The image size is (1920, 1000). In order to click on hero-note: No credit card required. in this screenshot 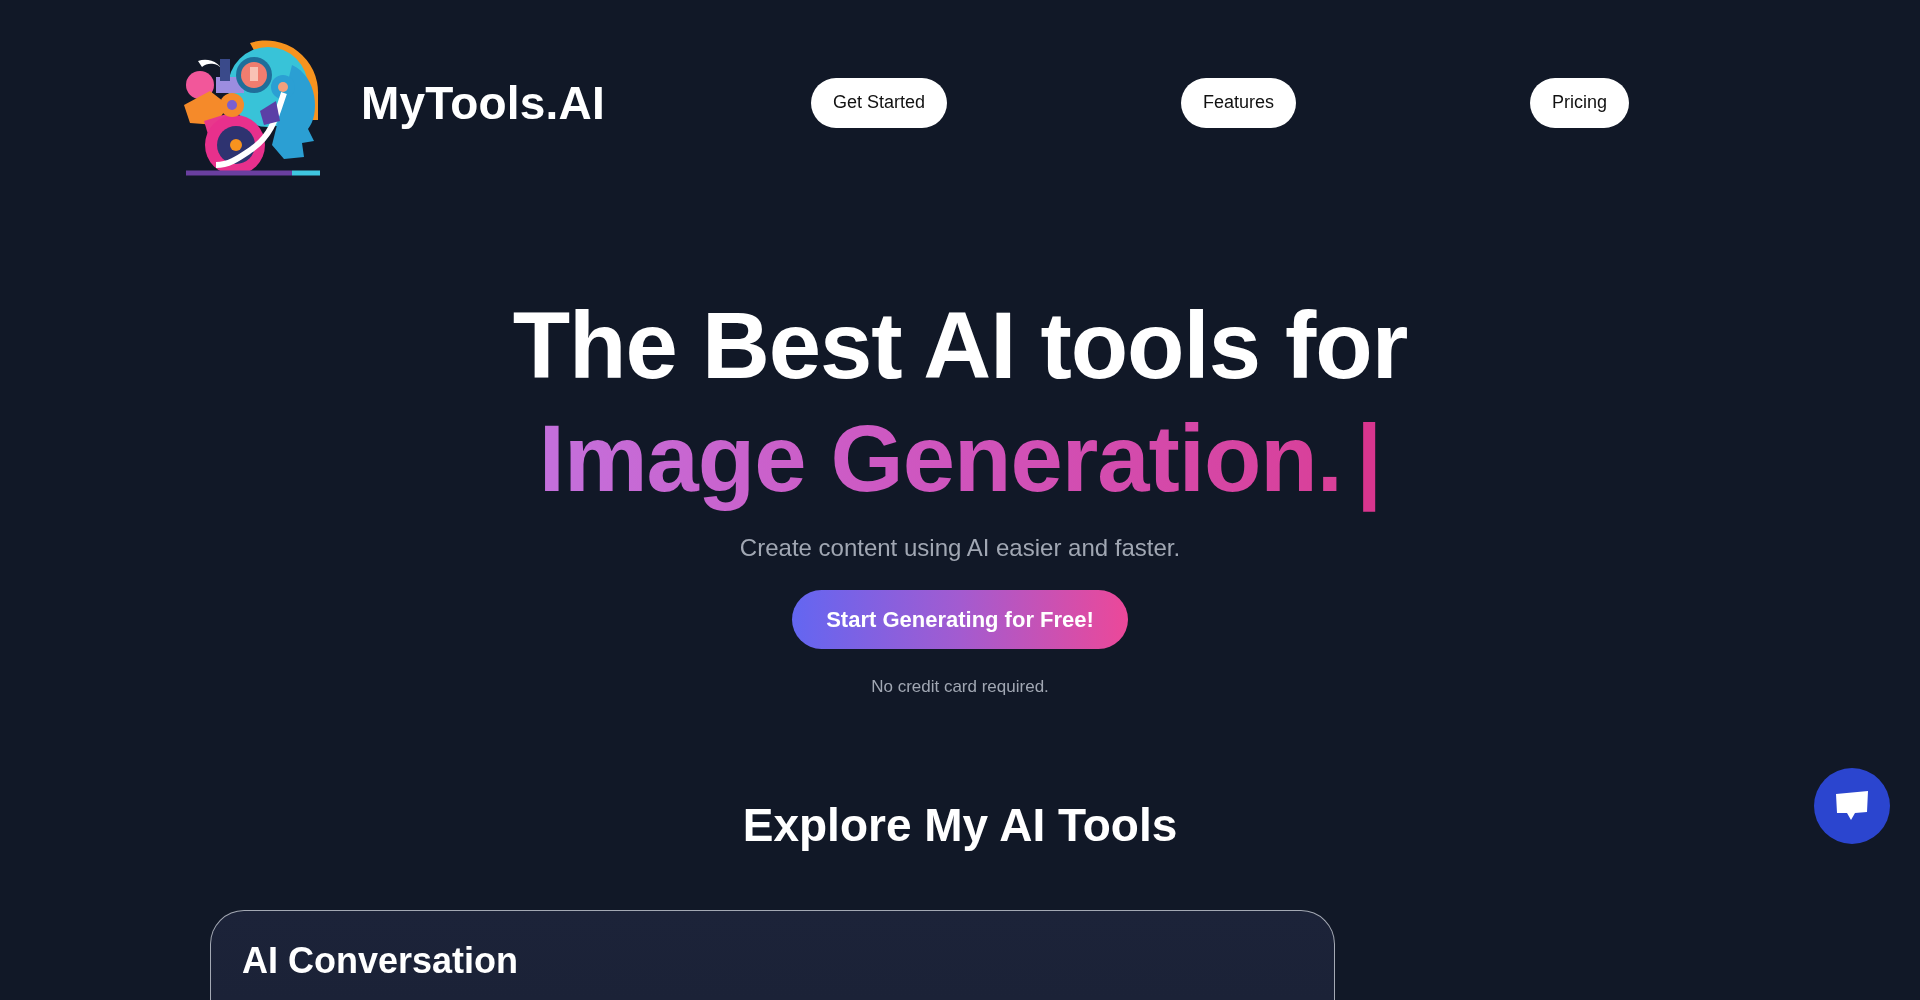, I will do `click(960, 687)`.